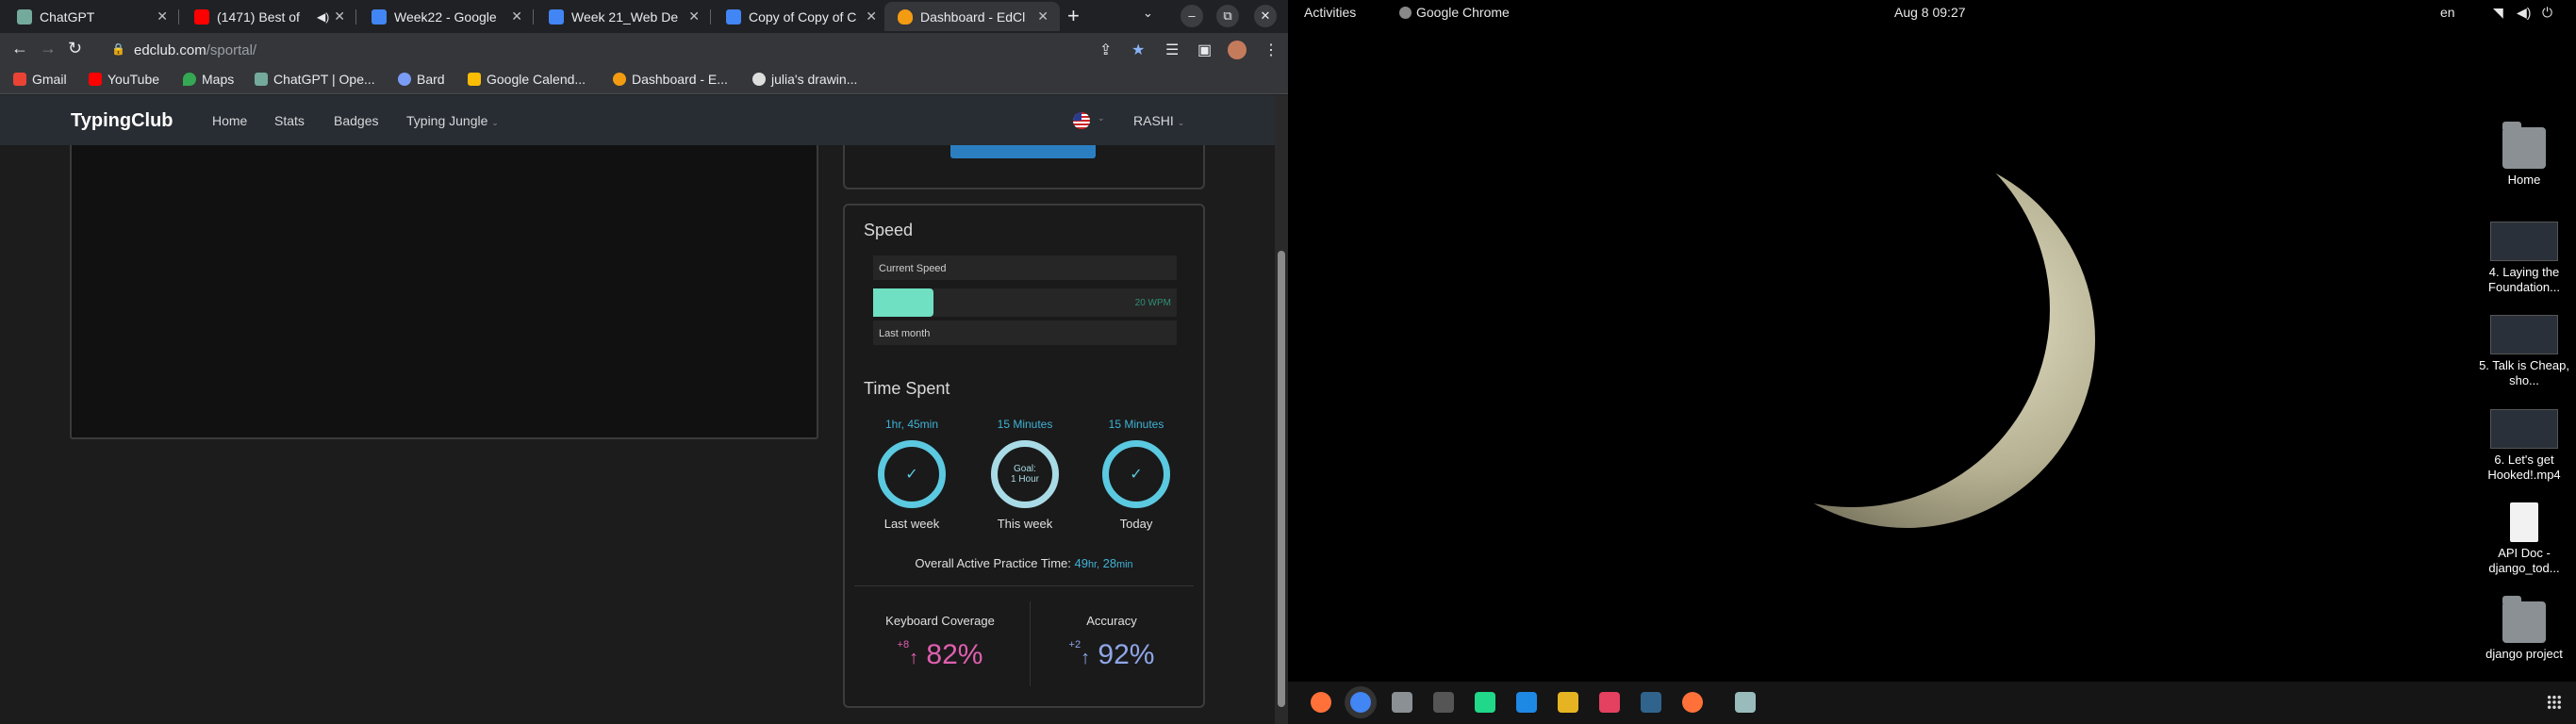  I want to click on bookmark-star-icon: ★, so click(1138, 50).